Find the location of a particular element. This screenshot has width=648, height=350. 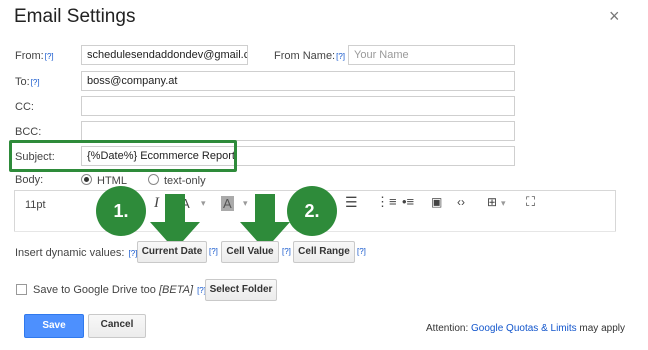

subject-highlight-box is located at coordinates (123, 156).